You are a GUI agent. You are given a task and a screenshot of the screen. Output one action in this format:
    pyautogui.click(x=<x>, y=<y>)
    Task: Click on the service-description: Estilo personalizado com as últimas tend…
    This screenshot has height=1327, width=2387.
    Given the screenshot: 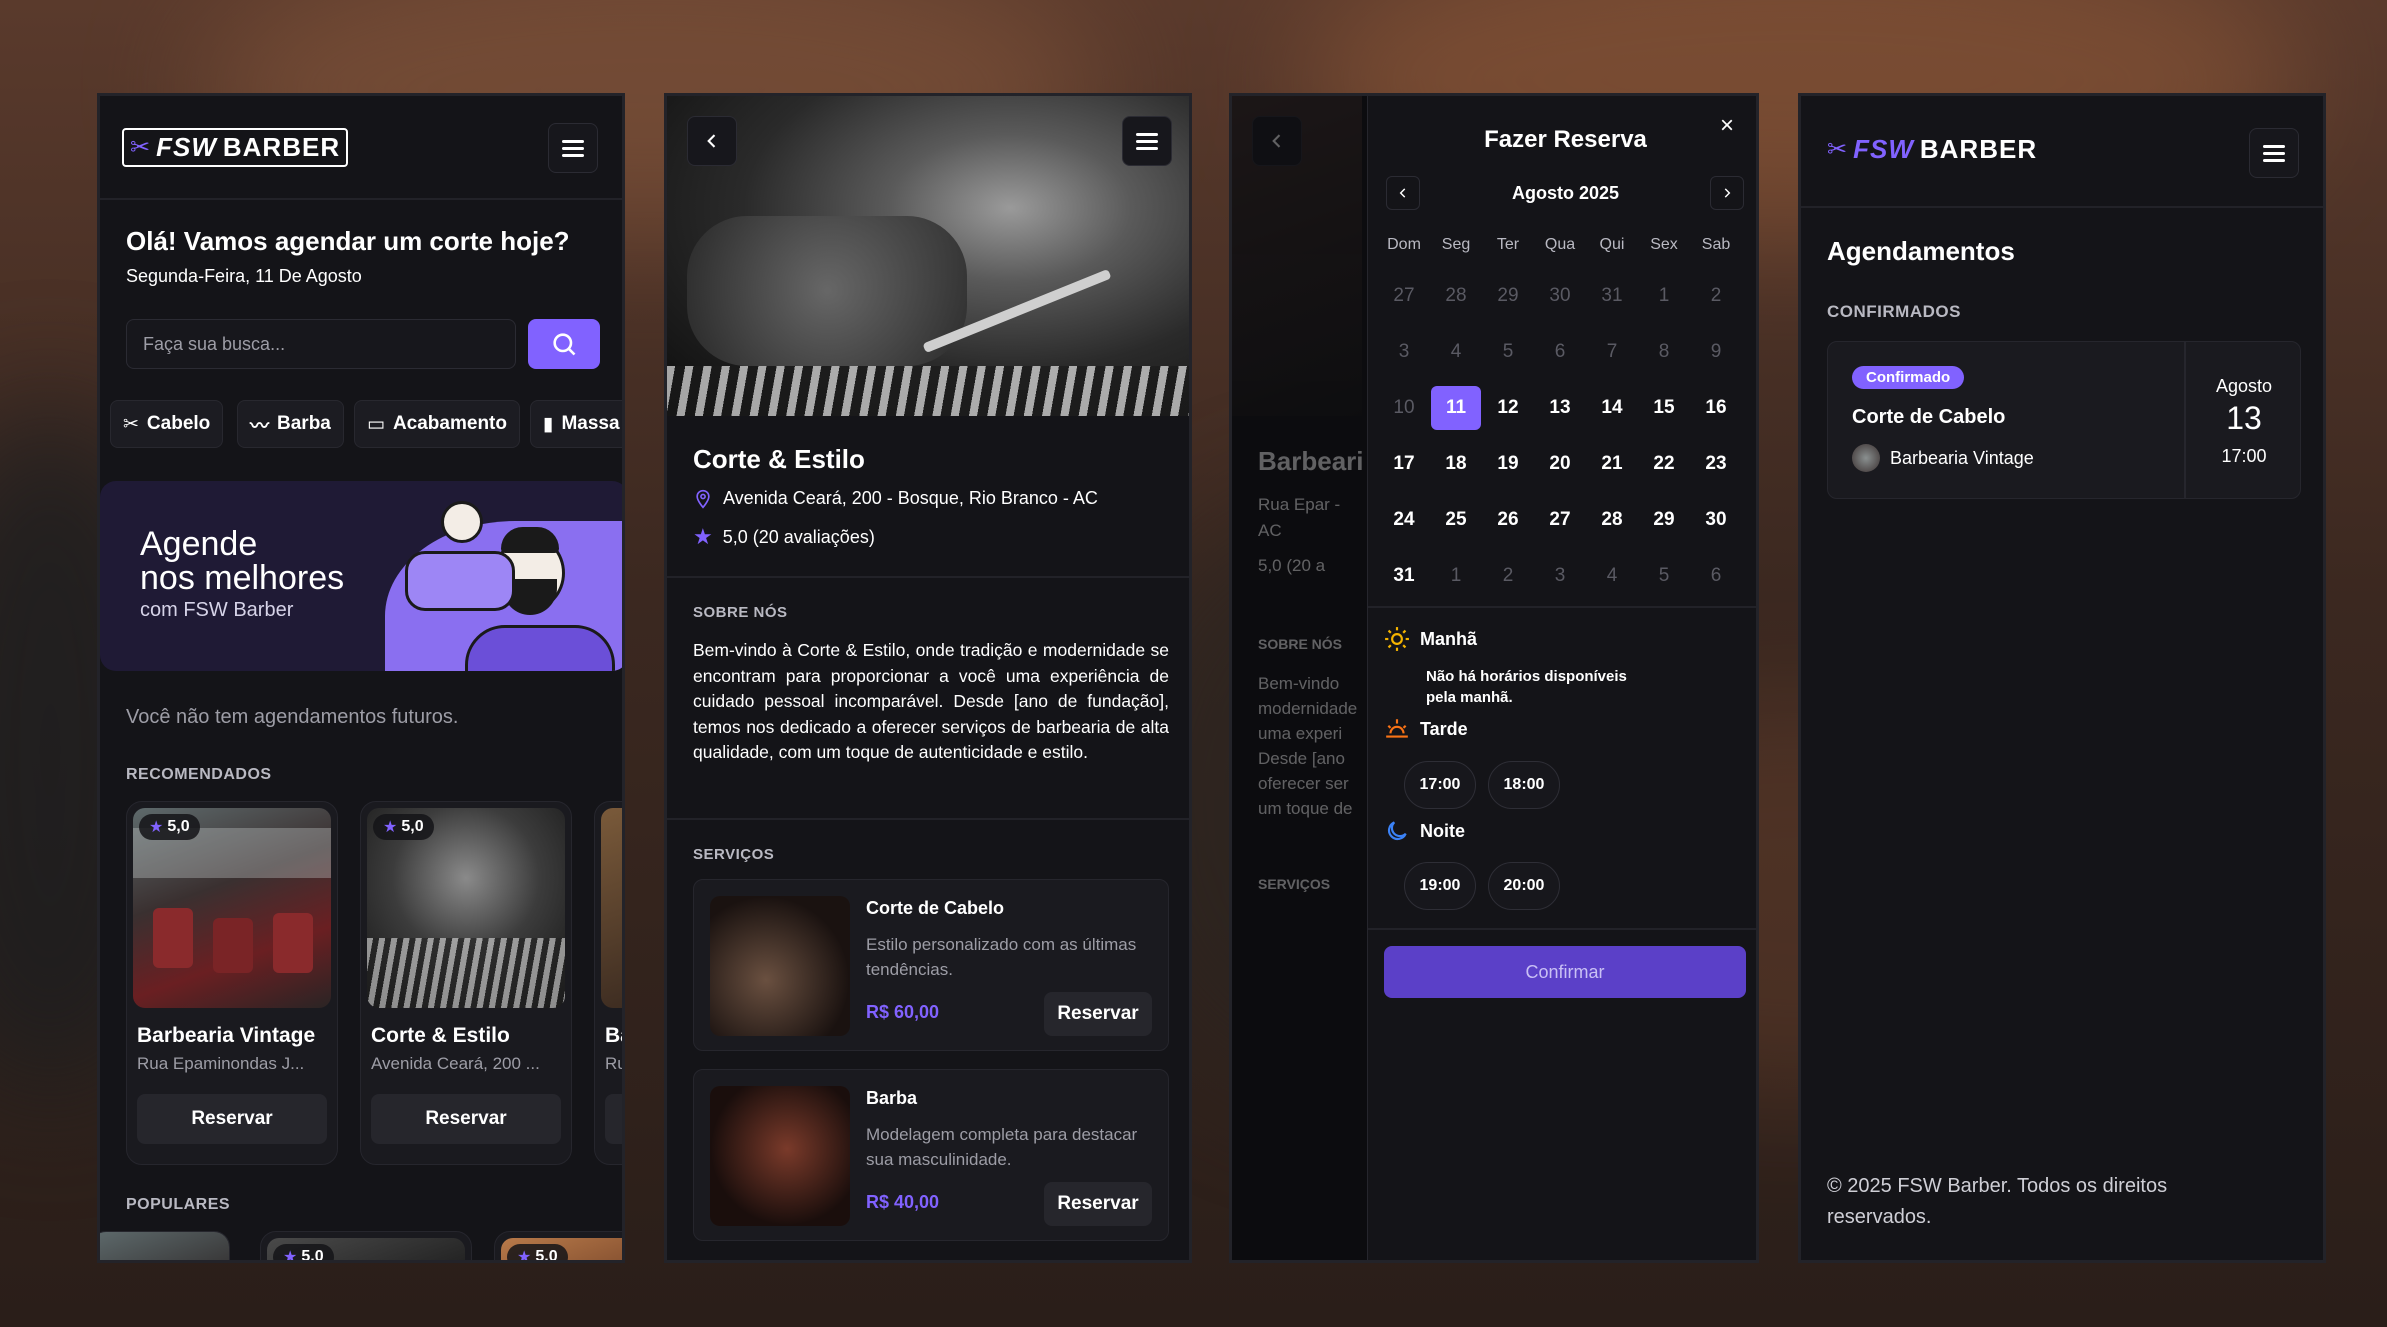 What is the action you would take?
    pyautogui.click(x=1001, y=957)
    